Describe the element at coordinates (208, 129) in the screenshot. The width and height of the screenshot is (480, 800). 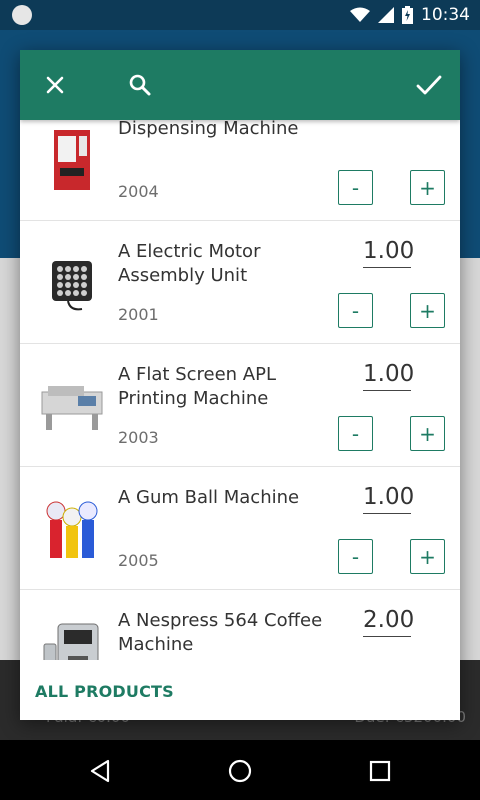
I see `product-name: Dispensing Machine` at that location.